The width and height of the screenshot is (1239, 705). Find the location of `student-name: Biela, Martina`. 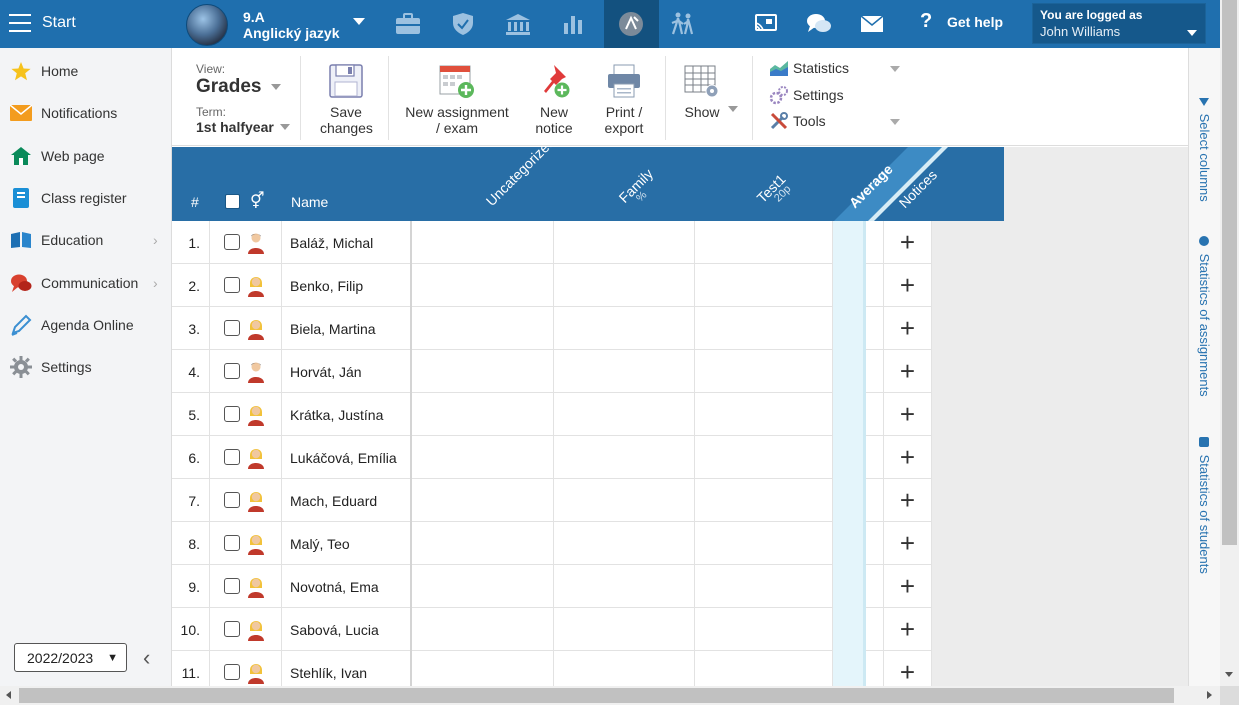

student-name: Biela, Martina is located at coordinates (347, 328).